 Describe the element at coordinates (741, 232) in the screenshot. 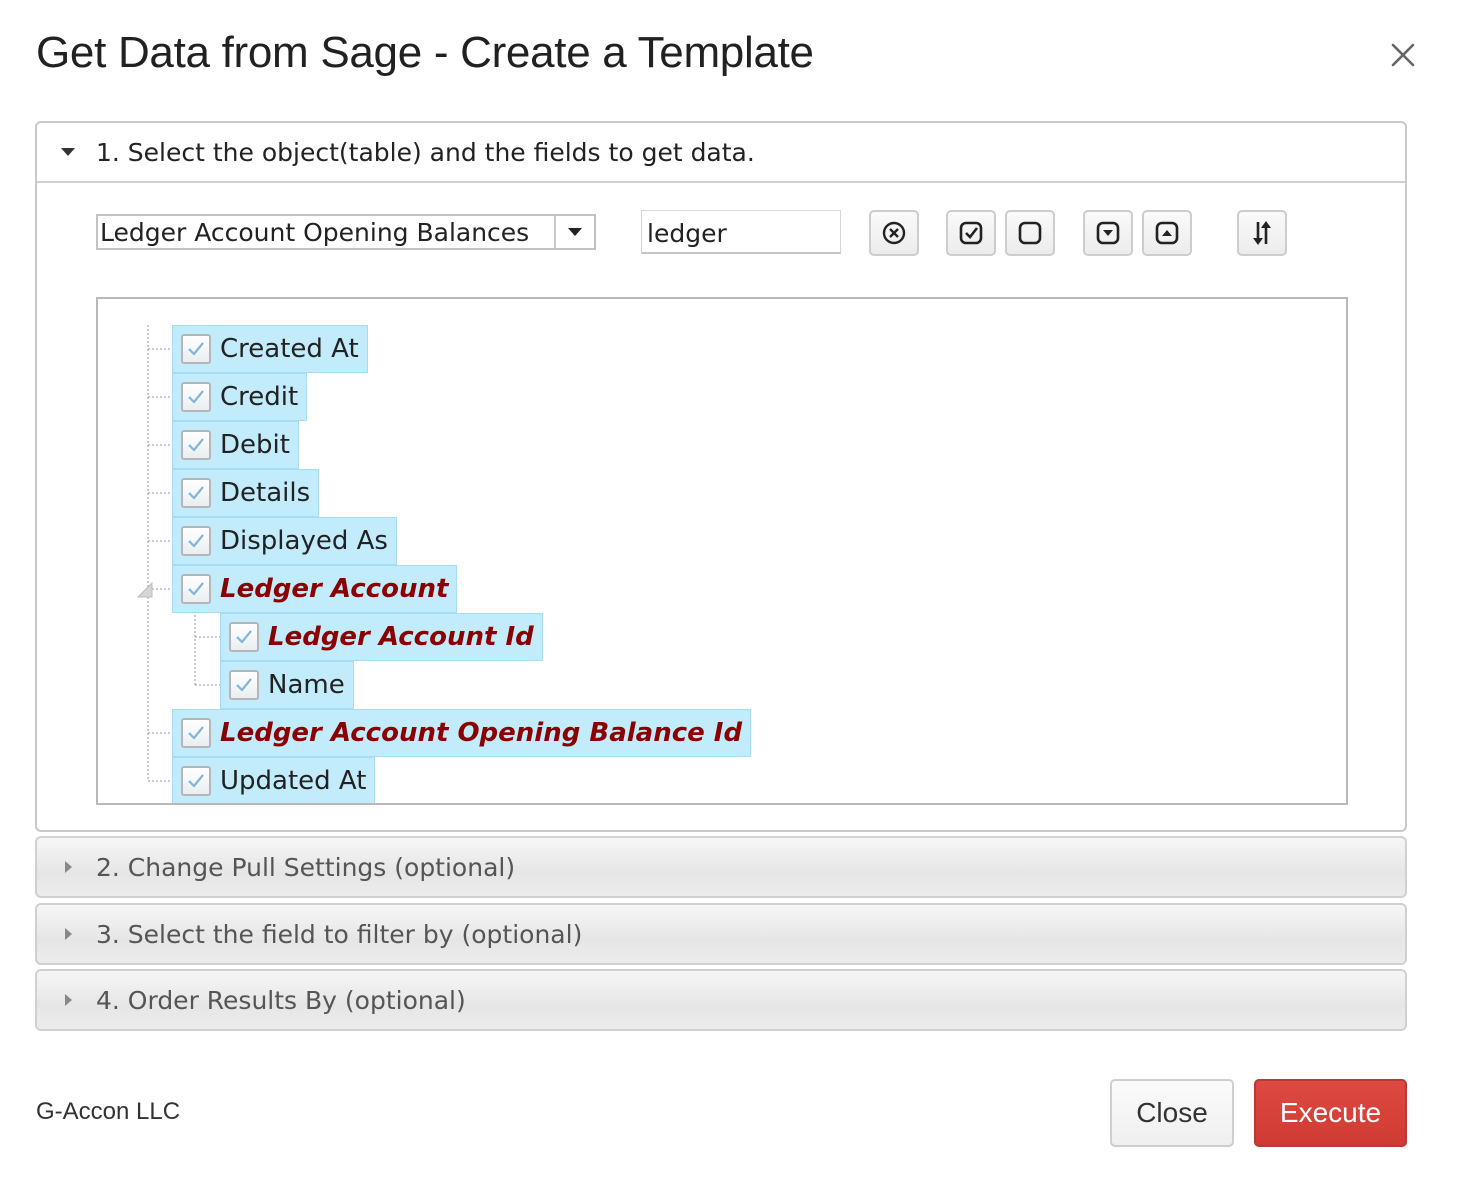

I see `field-search-input` at that location.